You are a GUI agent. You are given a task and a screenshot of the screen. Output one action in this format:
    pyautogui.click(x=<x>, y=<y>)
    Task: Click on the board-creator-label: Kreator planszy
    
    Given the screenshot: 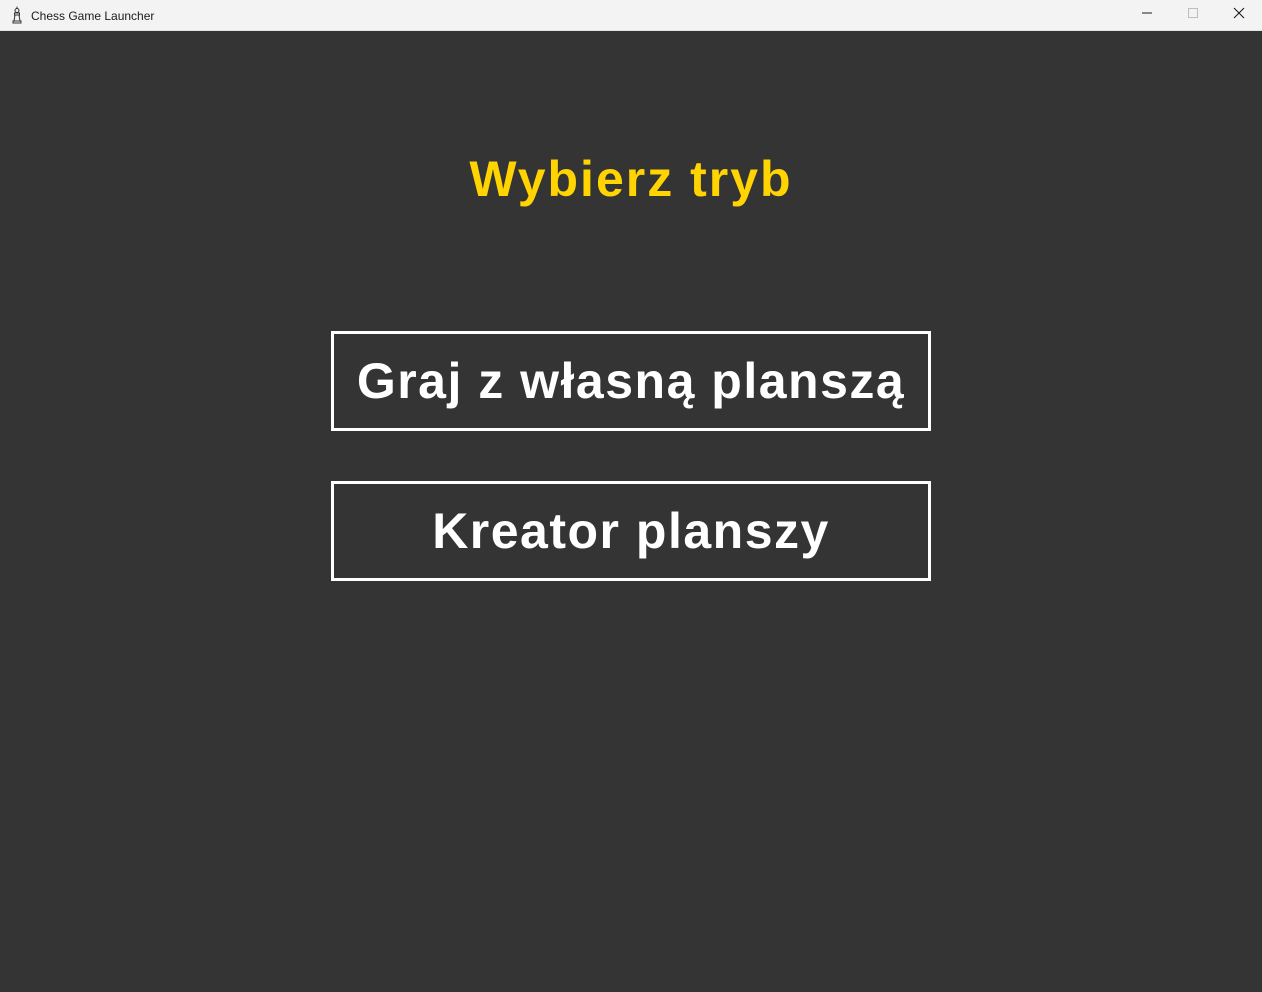 What is the action you would take?
    pyautogui.click(x=631, y=531)
    